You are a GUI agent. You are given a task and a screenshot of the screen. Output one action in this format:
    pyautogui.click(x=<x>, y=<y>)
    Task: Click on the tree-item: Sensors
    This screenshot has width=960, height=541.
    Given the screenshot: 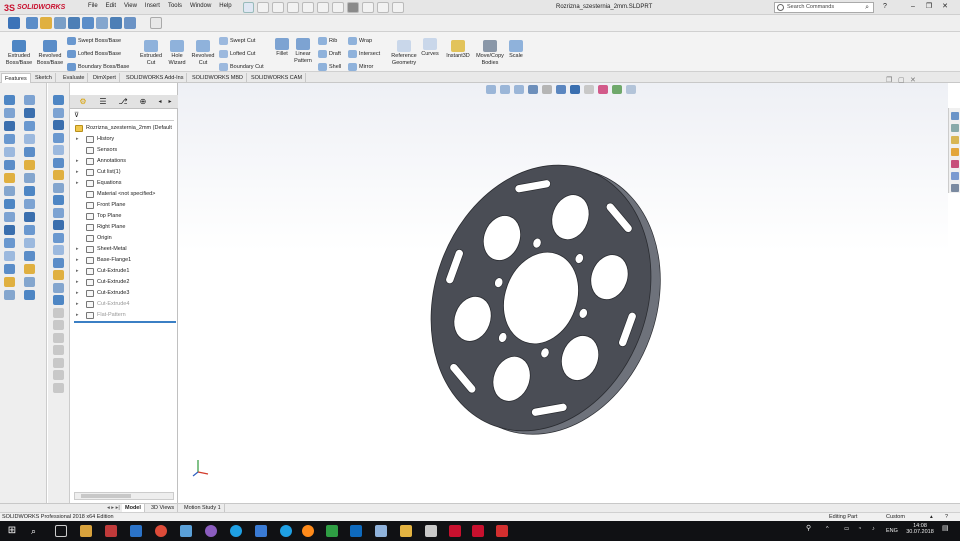 What is the action you would take?
    pyautogui.click(x=124, y=150)
    